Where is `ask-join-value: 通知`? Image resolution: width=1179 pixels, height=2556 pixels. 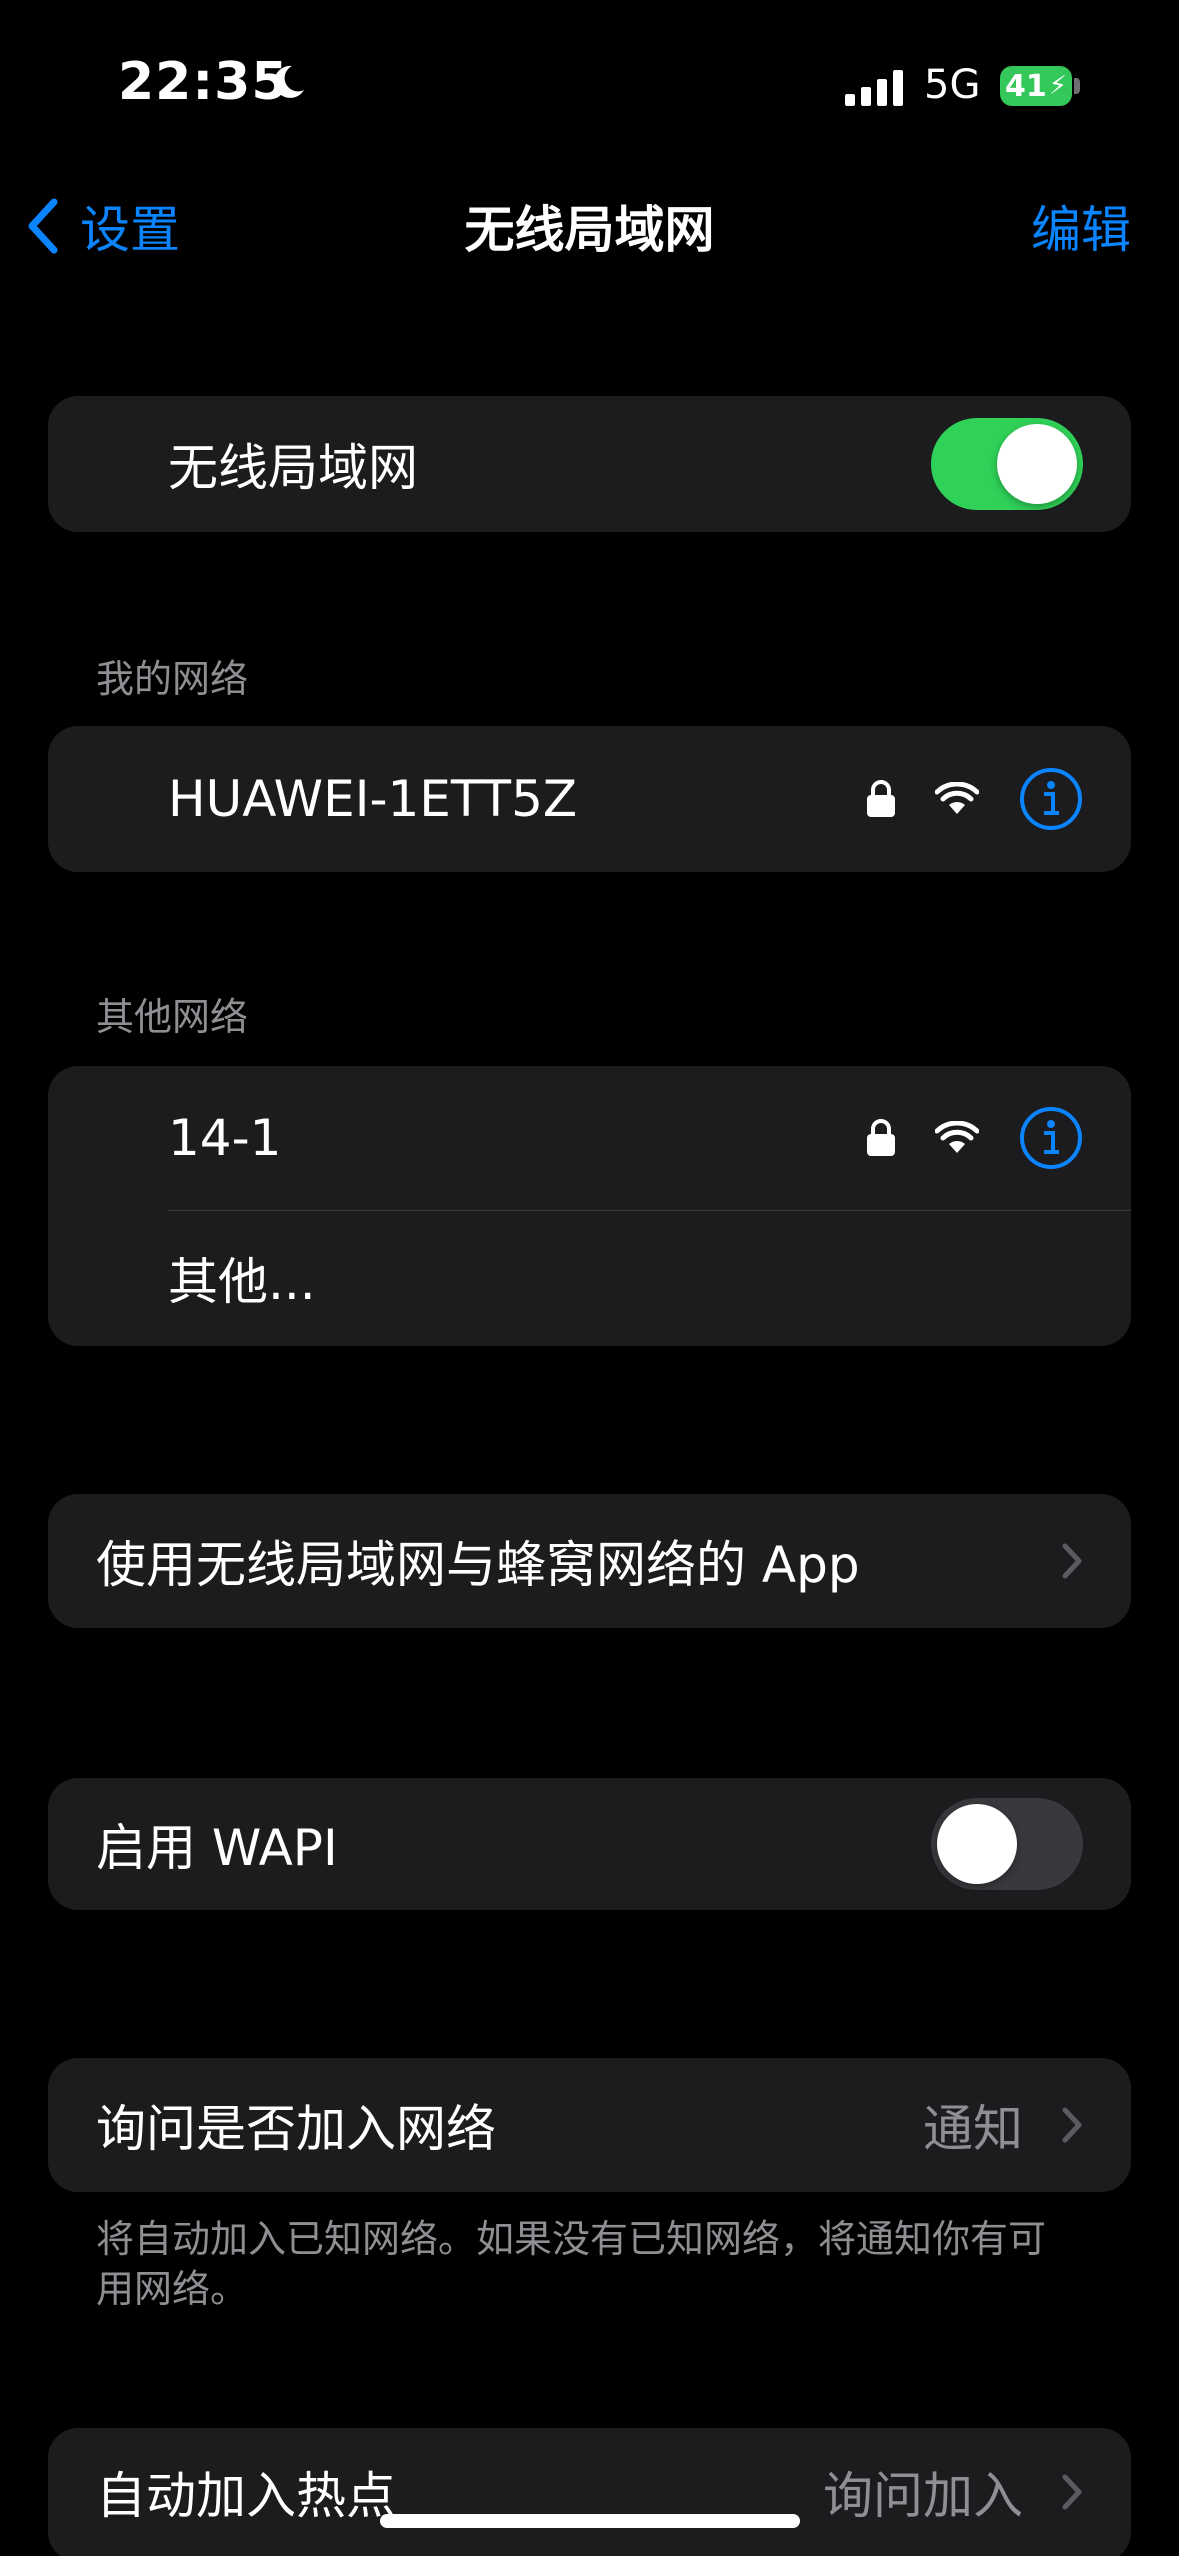
ask-join-value: 通知 is located at coordinates (973, 2129).